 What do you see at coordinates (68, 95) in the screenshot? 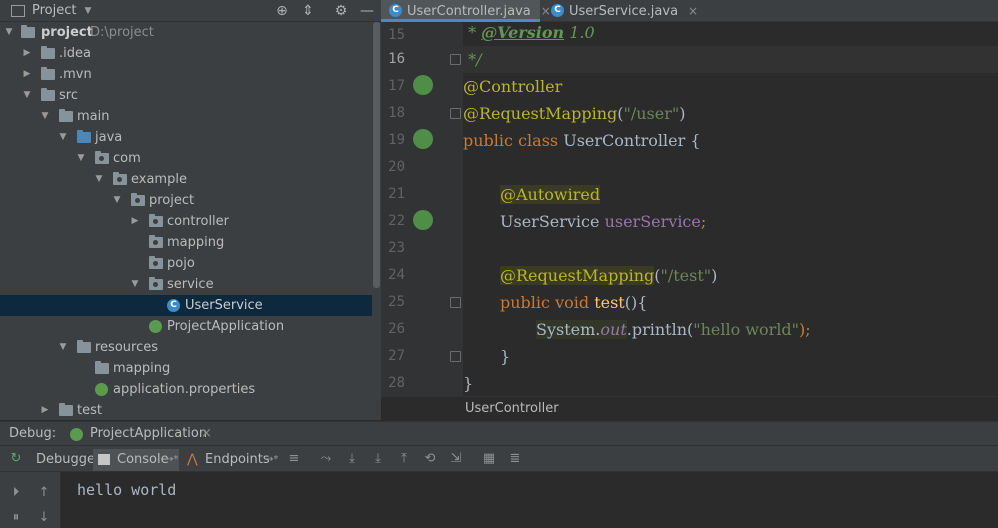
I see `tree-item-label: src` at bounding box center [68, 95].